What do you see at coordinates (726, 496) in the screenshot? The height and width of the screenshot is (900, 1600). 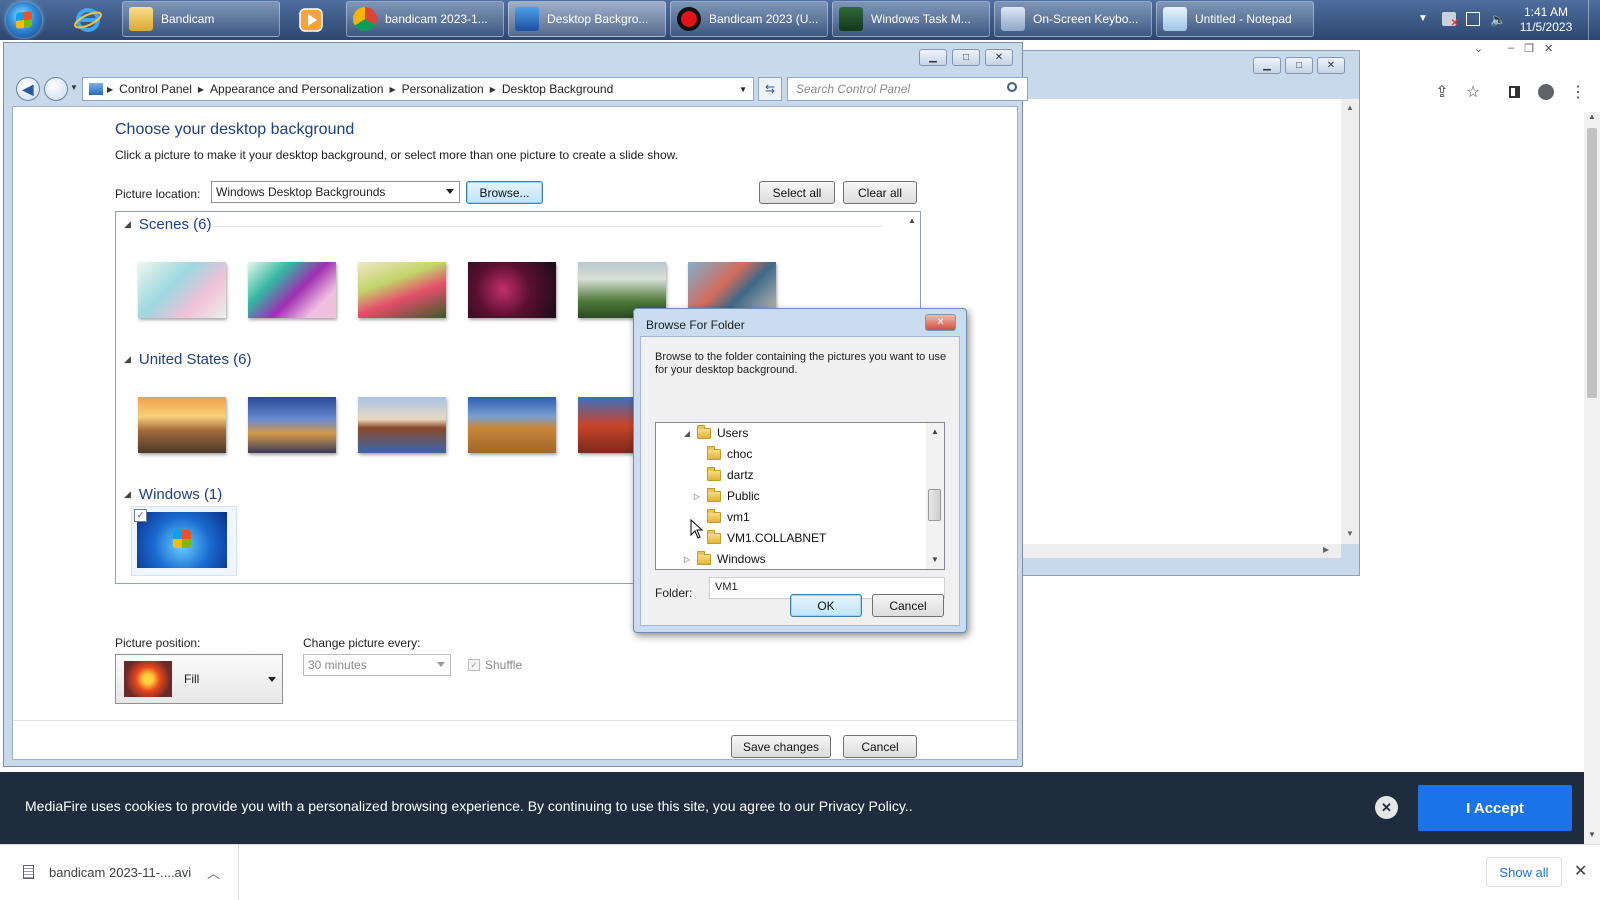 I see `tree-item-public: ▷ Public` at bounding box center [726, 496].